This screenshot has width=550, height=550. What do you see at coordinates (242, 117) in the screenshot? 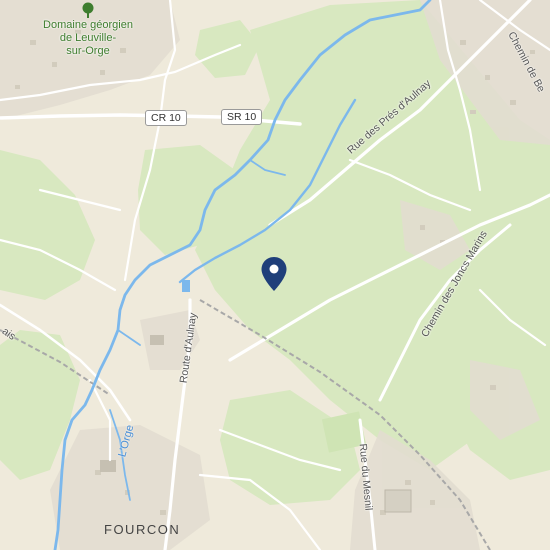
I see `route-shield-sr10: SR 10` at bounding box center [242, 117].